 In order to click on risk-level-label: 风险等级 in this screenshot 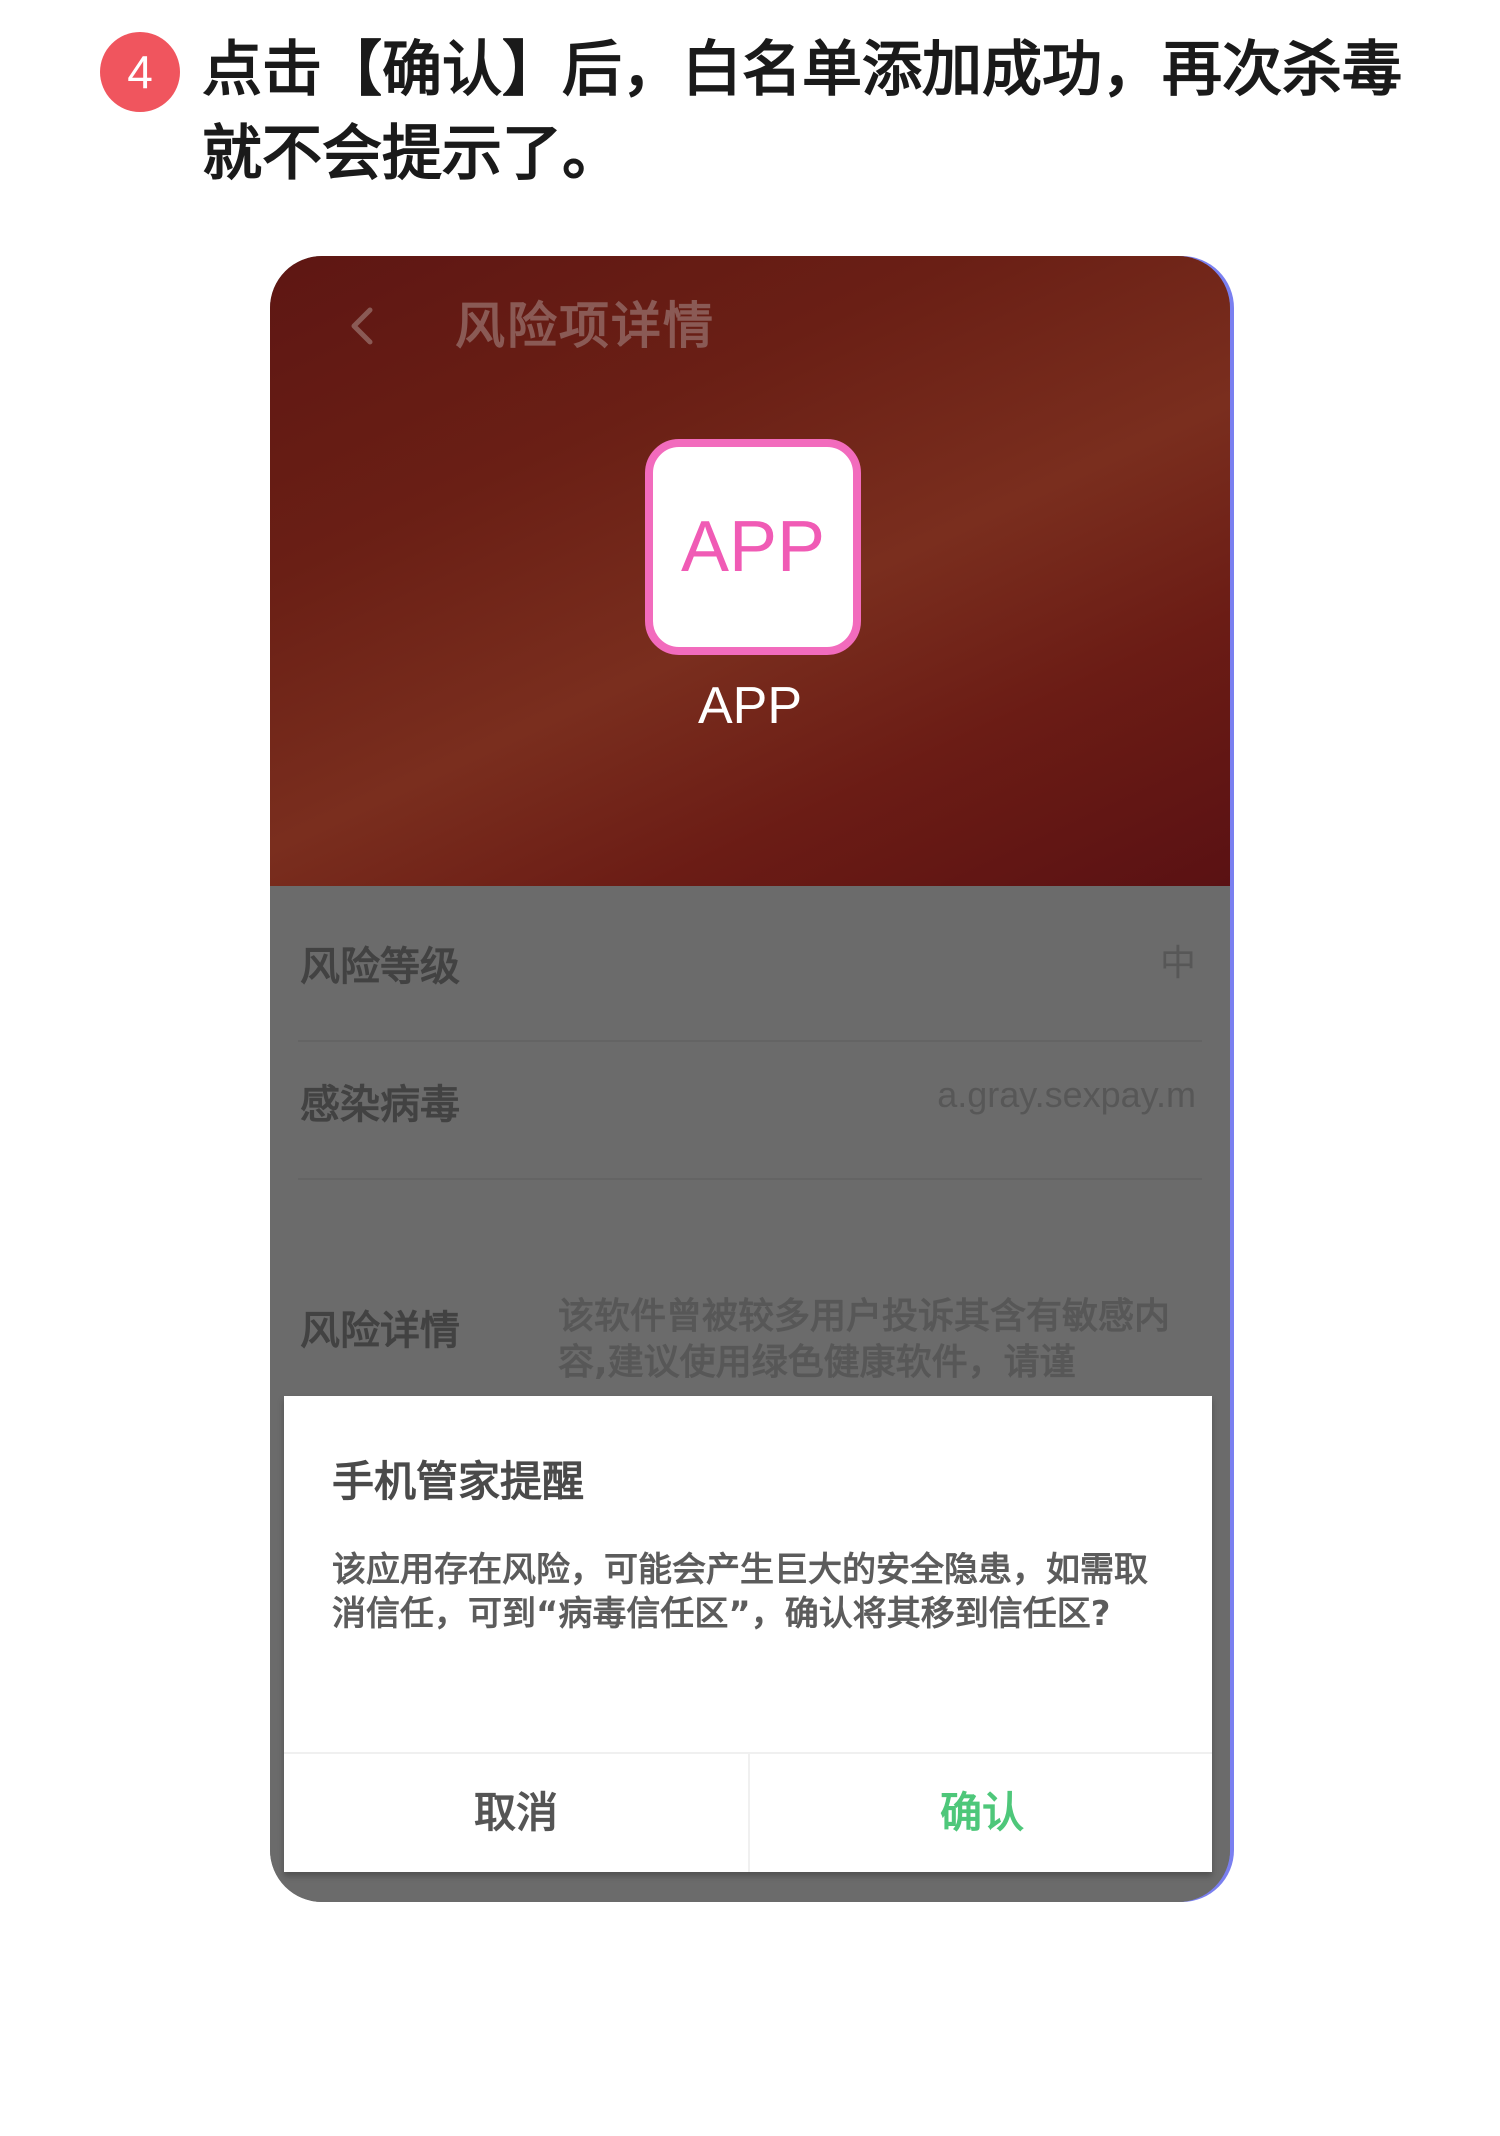, I will do `click(380, 967)`.